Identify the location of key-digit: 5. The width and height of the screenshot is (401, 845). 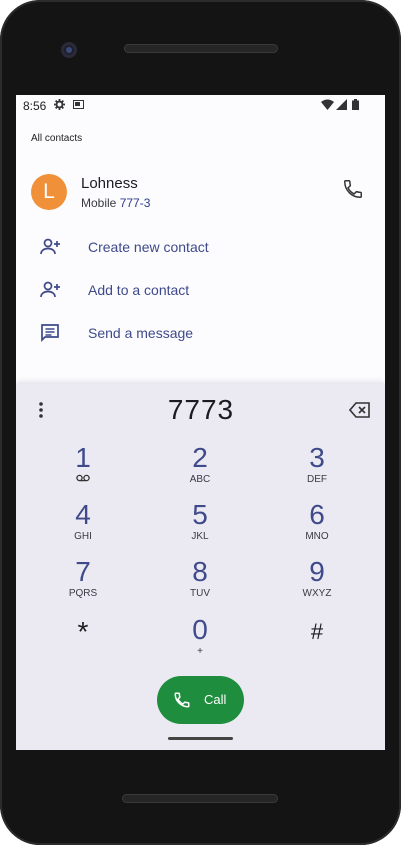
(200, 514).